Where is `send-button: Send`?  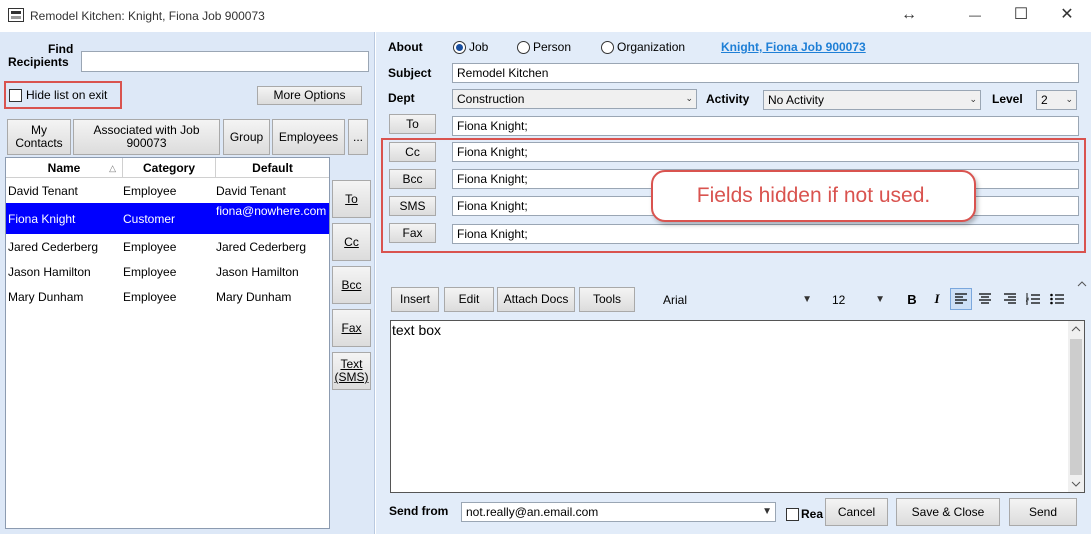 send-button: Send is located at coordinates (1043, 512).